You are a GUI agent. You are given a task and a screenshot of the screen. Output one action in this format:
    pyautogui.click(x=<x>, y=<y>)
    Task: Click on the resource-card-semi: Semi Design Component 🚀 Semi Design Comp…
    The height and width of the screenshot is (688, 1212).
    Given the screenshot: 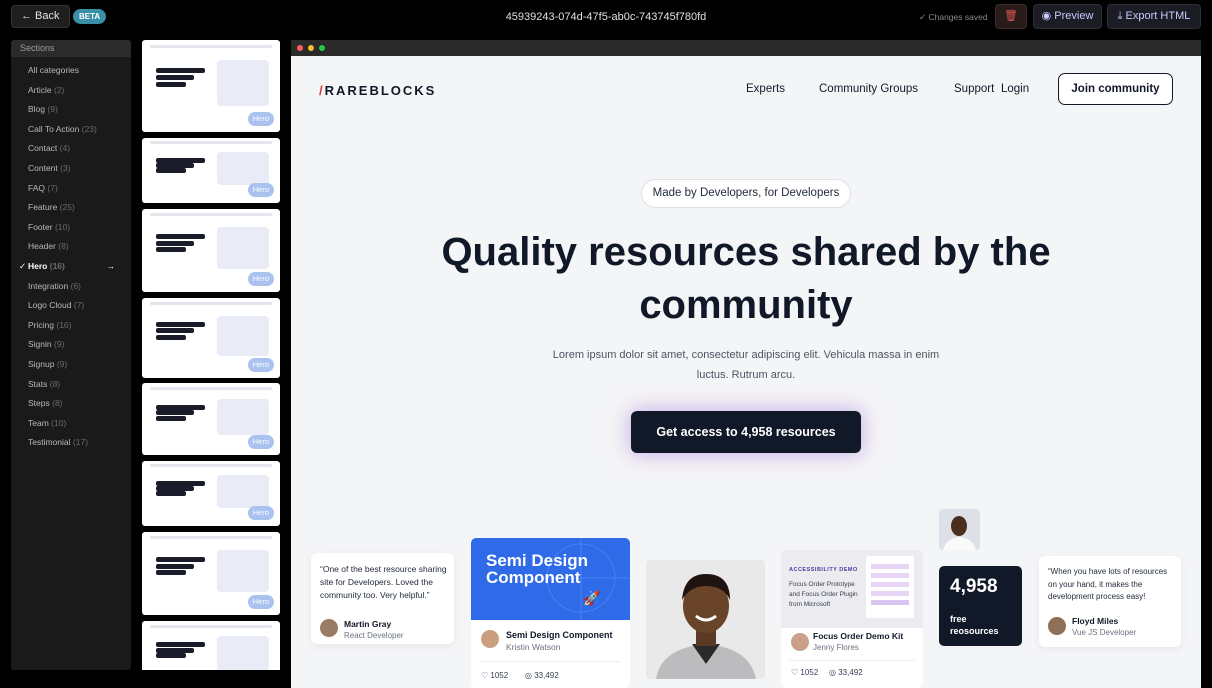 What is the action you would take?
    pyautogui.click(x=550, y=613)
    